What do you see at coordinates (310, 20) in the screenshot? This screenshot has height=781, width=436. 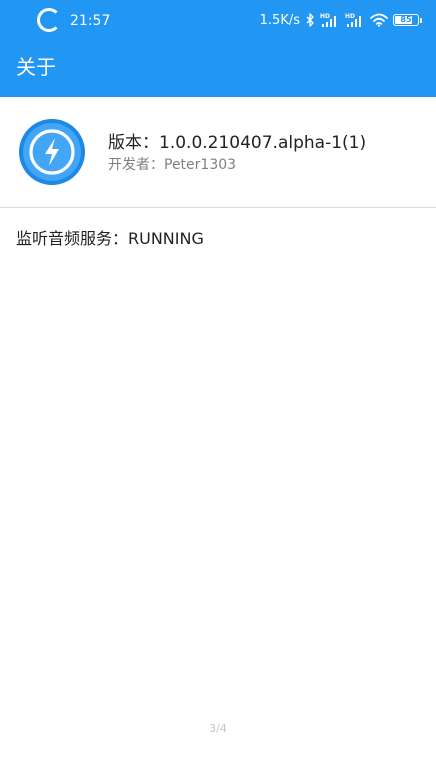 I see `bluetooth-icon` at bounding box center [310, 20].